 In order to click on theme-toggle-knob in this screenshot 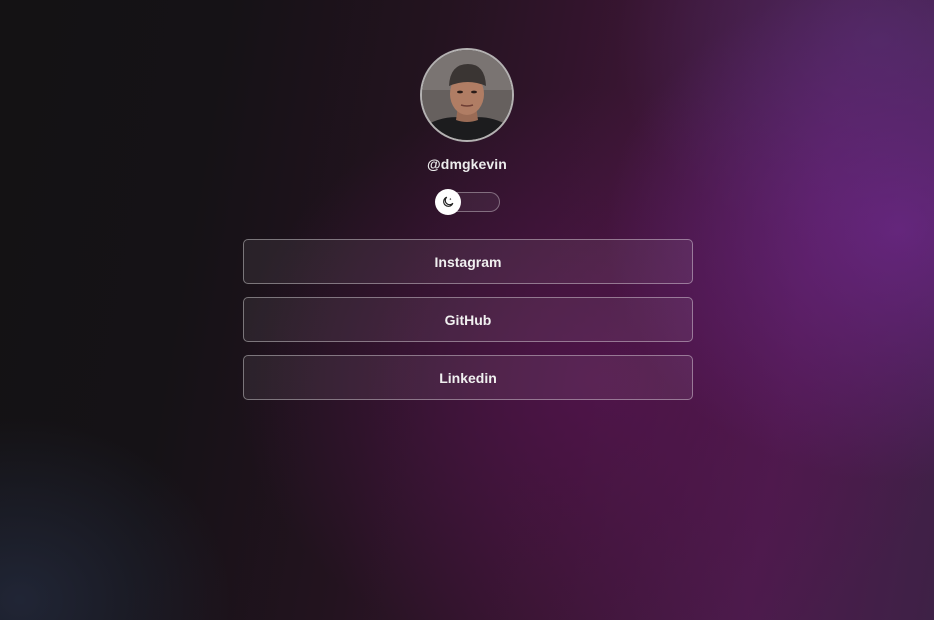, I will do `click(448, 202)`.